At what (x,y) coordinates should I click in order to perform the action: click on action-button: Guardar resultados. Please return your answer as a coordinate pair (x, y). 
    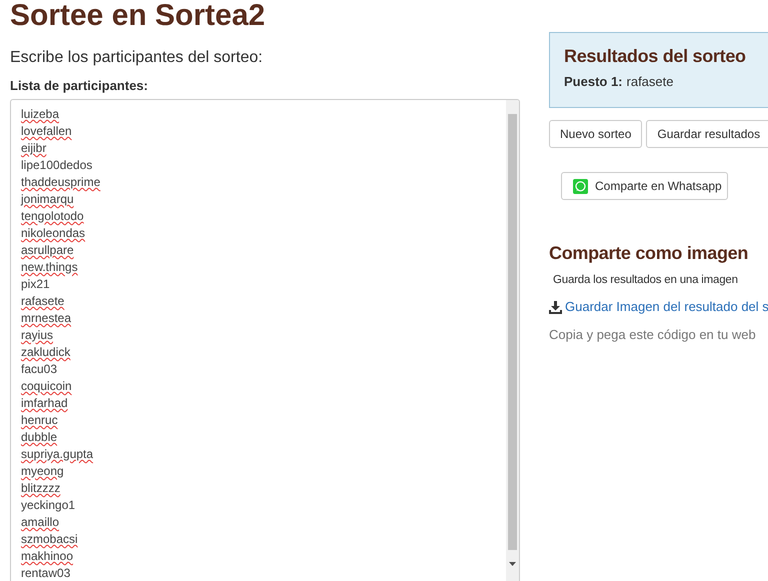
    Looking at the image, I should click on (707, 134).